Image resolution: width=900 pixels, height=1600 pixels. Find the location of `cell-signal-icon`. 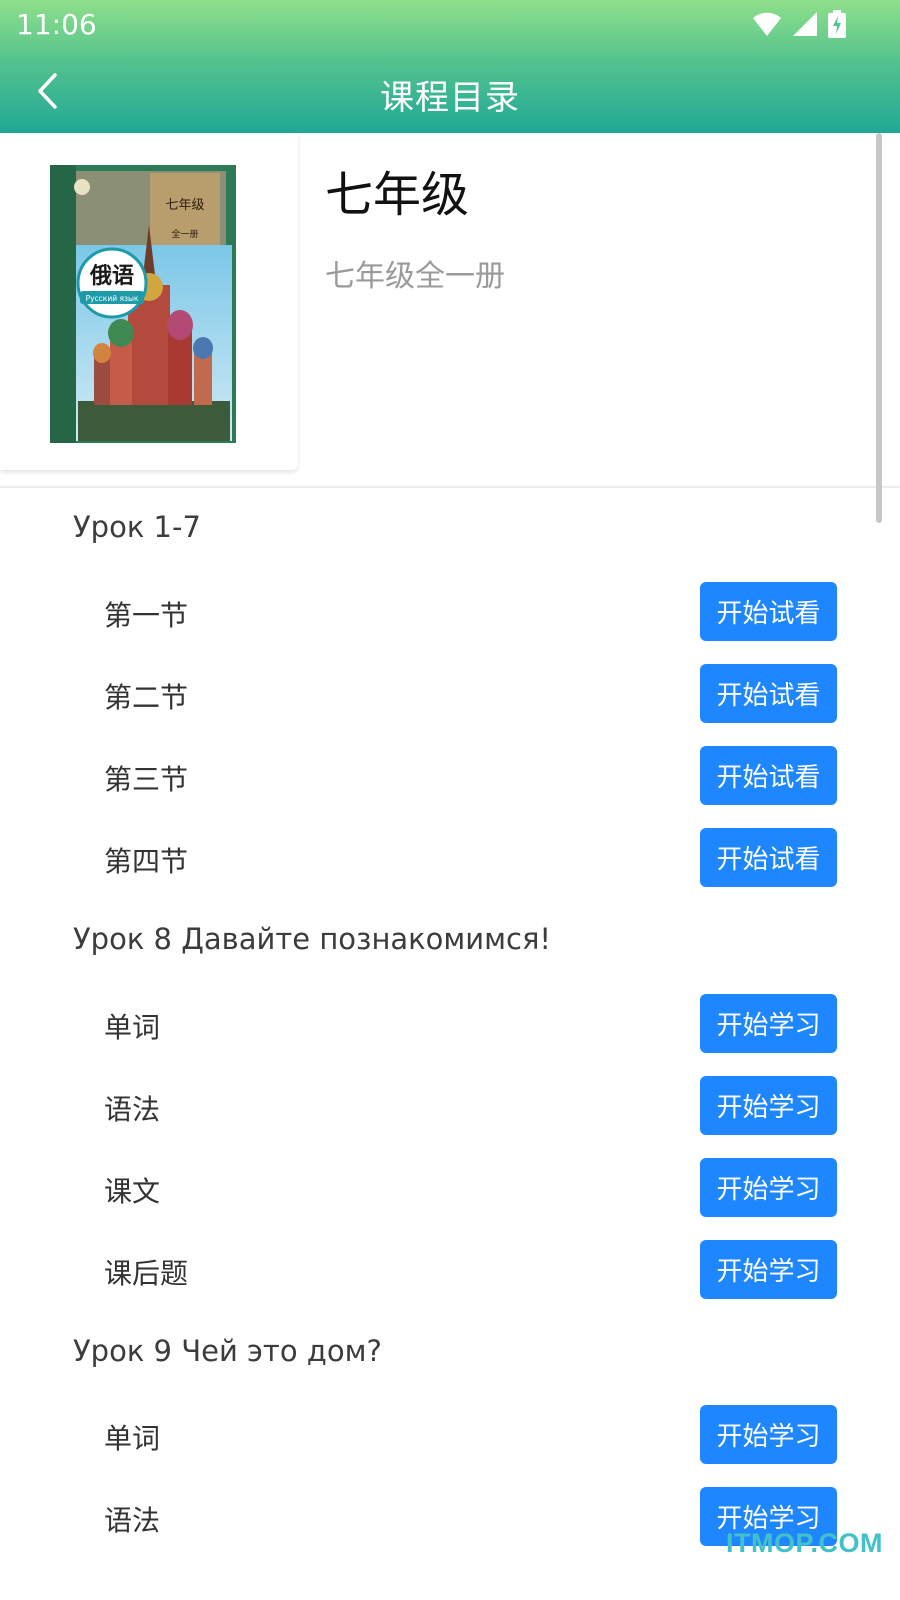

cell-signal-icon is located at coordinates (805, 24).